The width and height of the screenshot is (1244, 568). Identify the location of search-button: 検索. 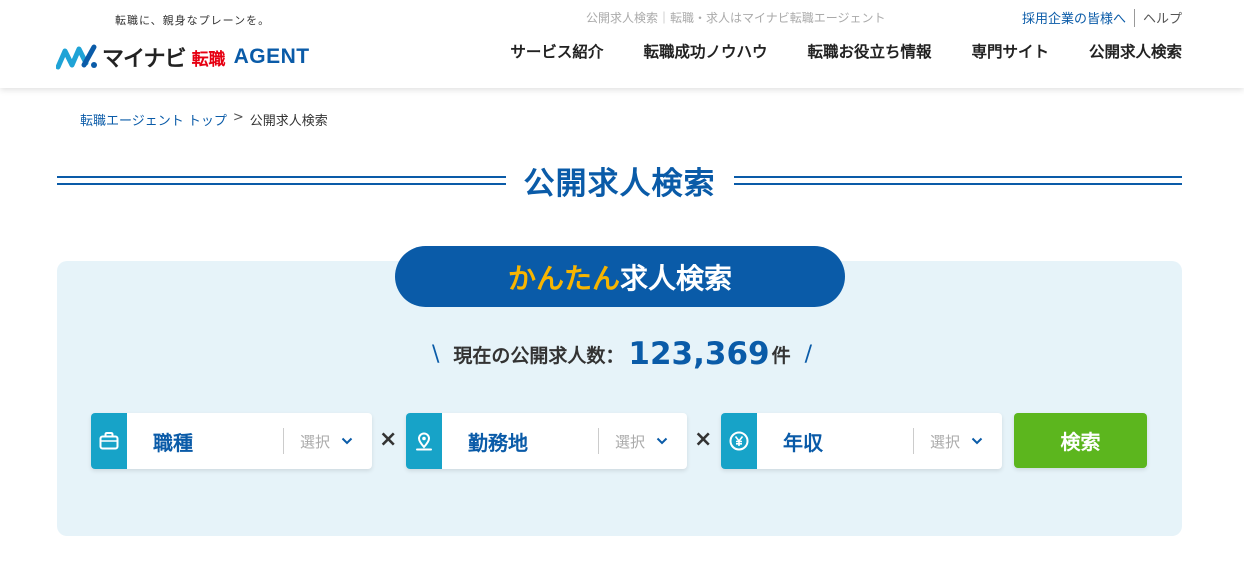
(1080, 440).